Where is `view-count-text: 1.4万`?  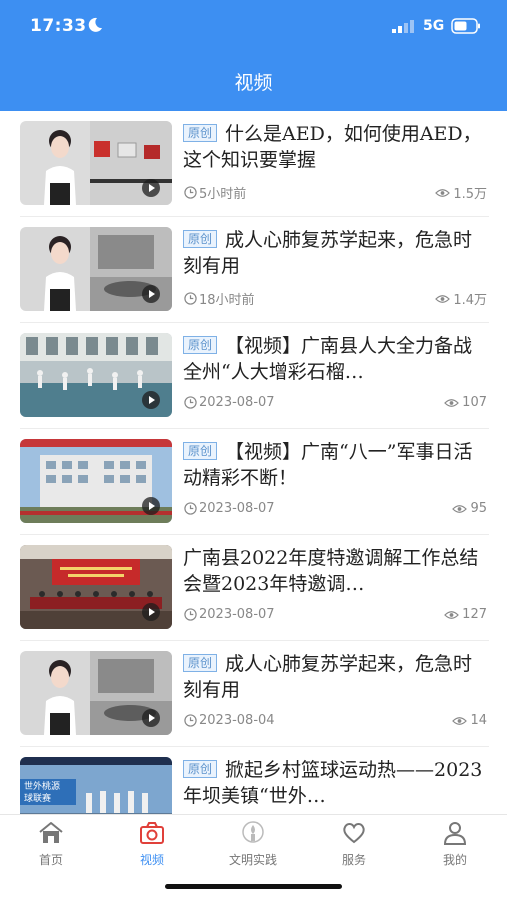
view-count-text: 1.4万 is located at coordinates (470, 300).